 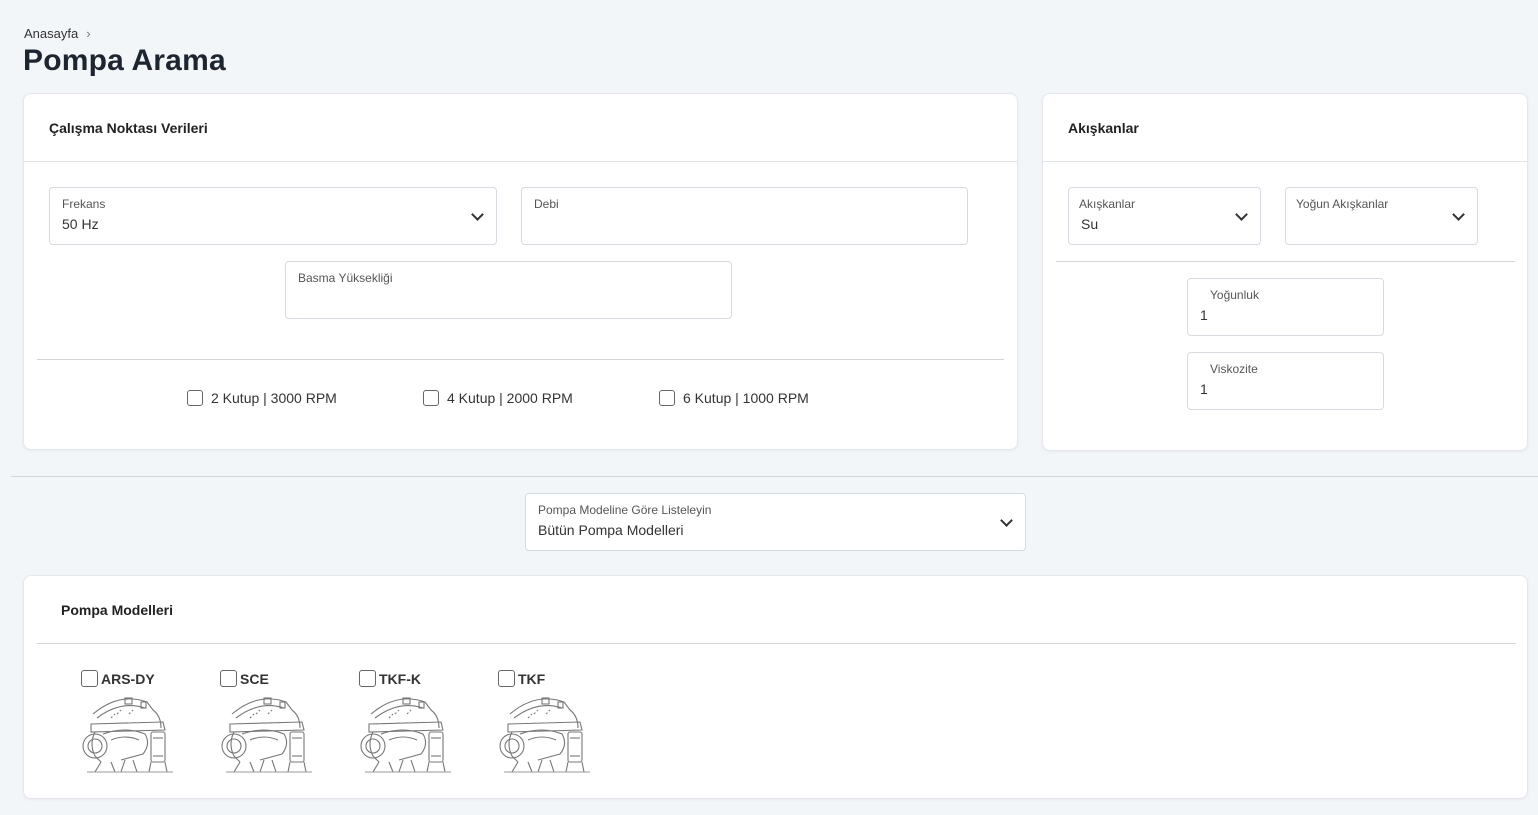 I want to click on viscosity-value: 1, so click(x=1204, y=389).